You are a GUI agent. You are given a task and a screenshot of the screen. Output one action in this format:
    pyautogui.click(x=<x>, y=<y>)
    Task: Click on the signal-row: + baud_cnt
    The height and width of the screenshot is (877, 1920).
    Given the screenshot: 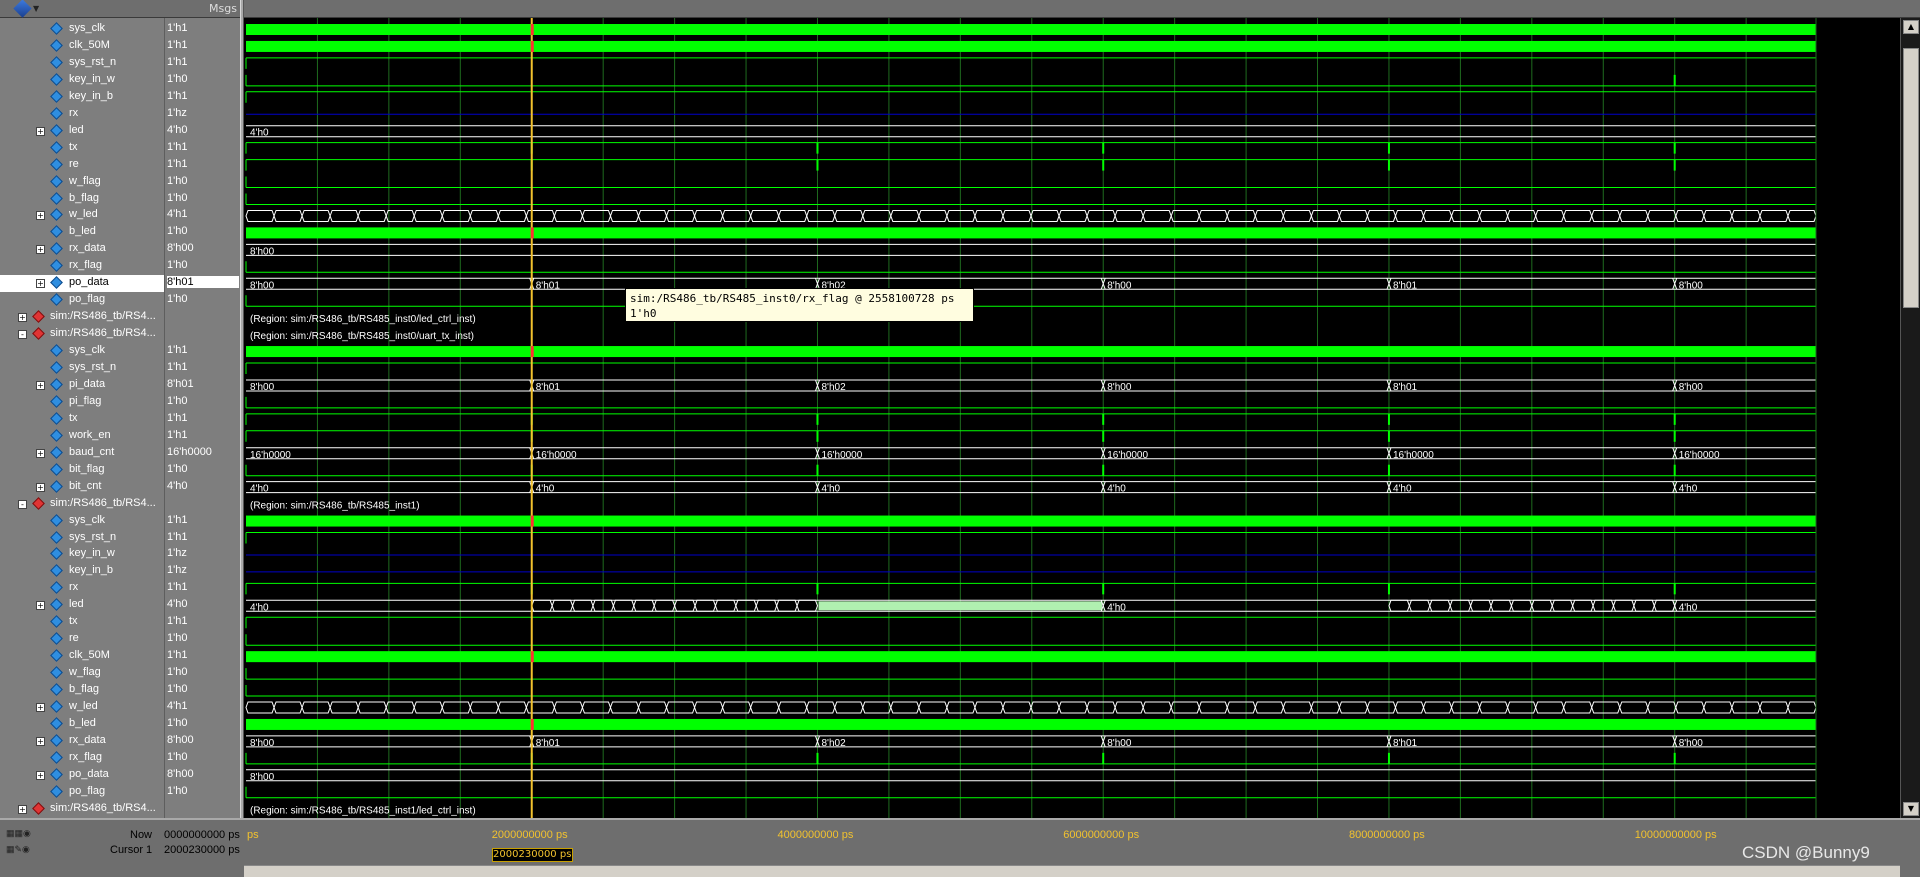 What is the action you would take?
    pyautogui.click(x=82, y=453)
    